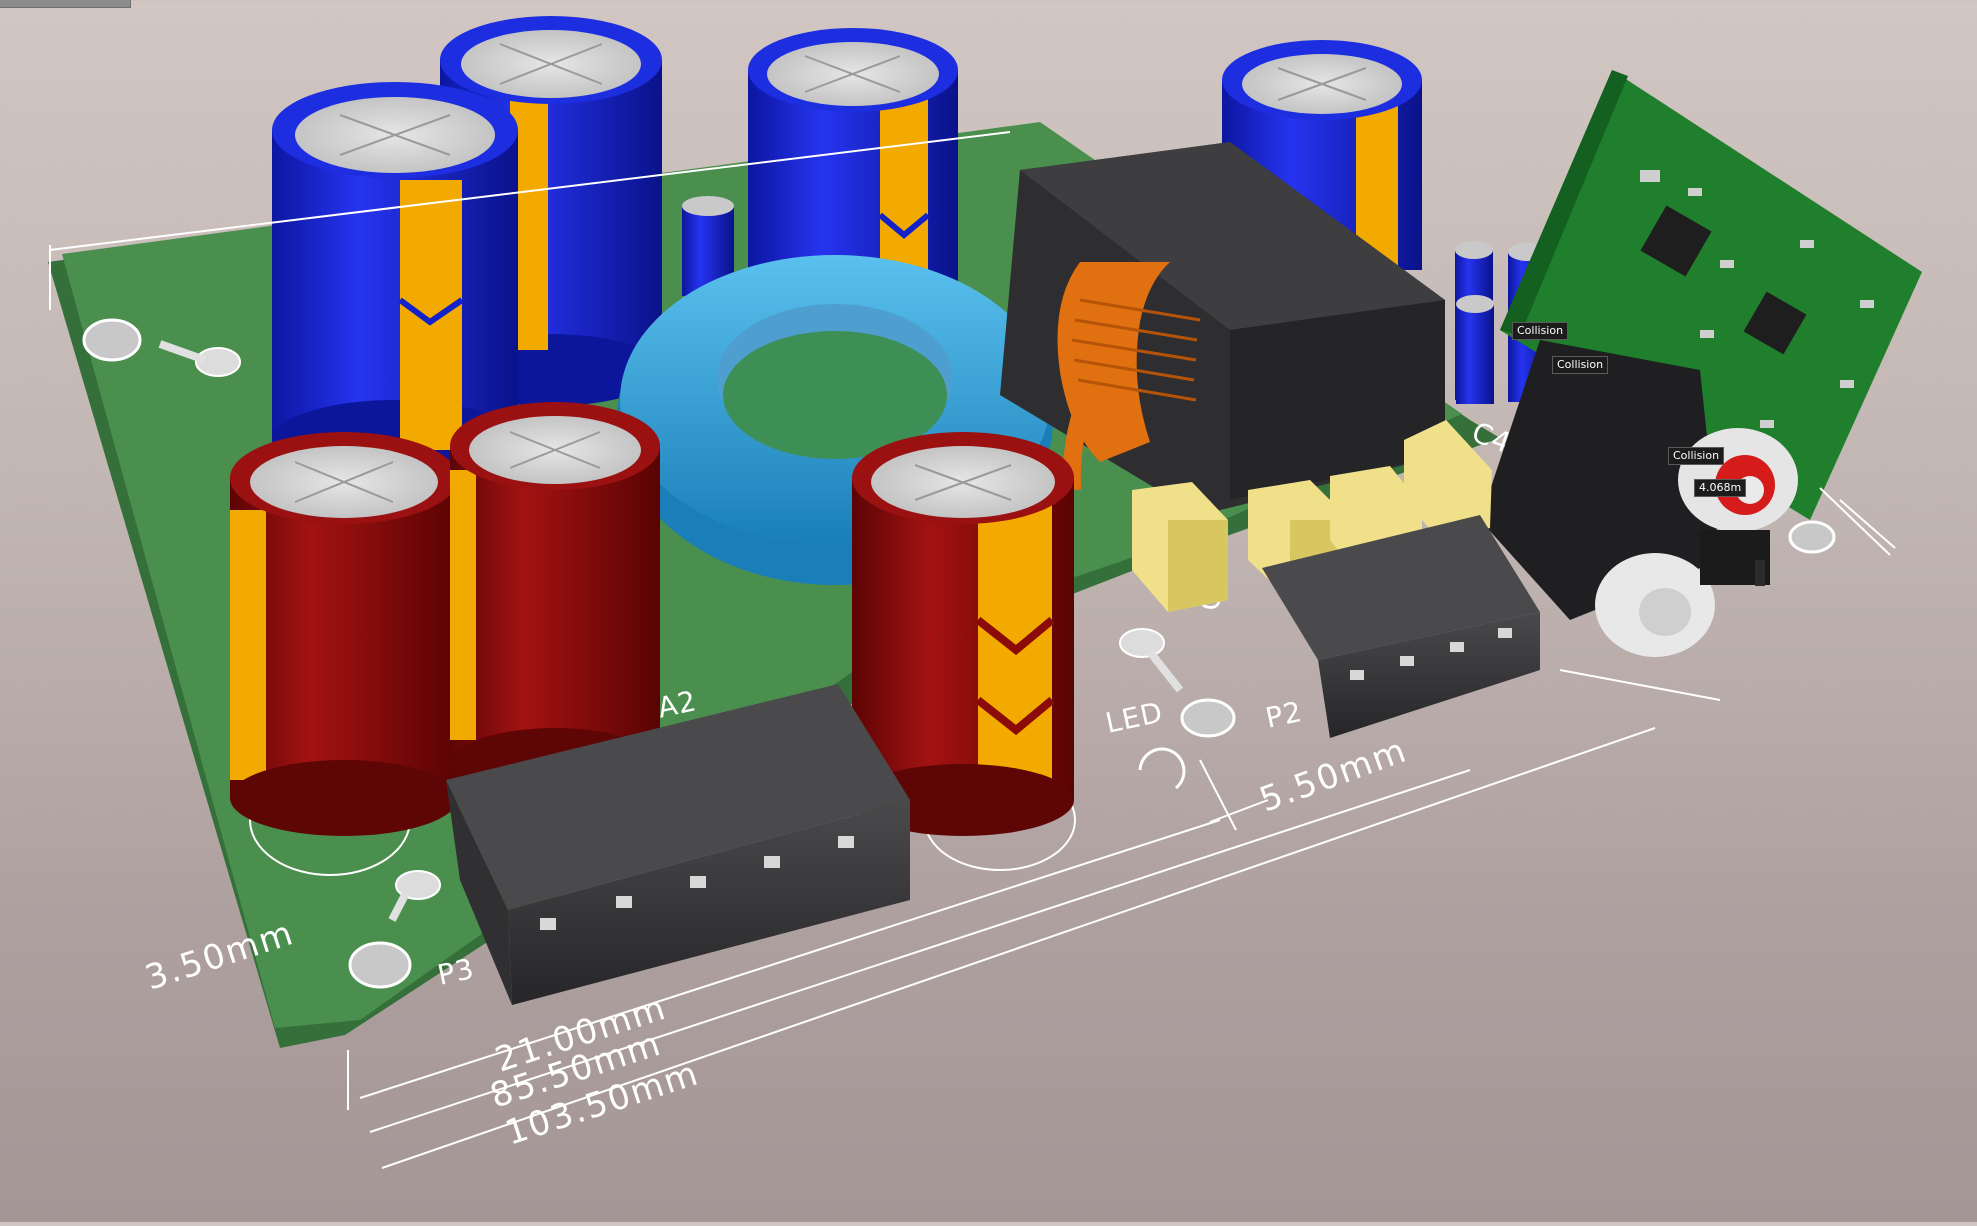 The width and height of the screenshot is (1977, 1226). What do you see at coordinates (1151, 660) in the screenshot?
I see `screw-icon` at bounding box center [1151, 660].